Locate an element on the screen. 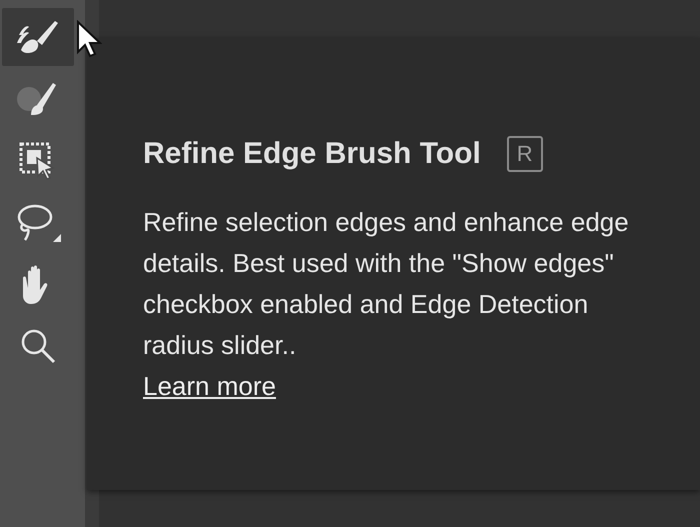 This screenshot has height=527, width=700. tool-button is located at coordinates (38, 37).